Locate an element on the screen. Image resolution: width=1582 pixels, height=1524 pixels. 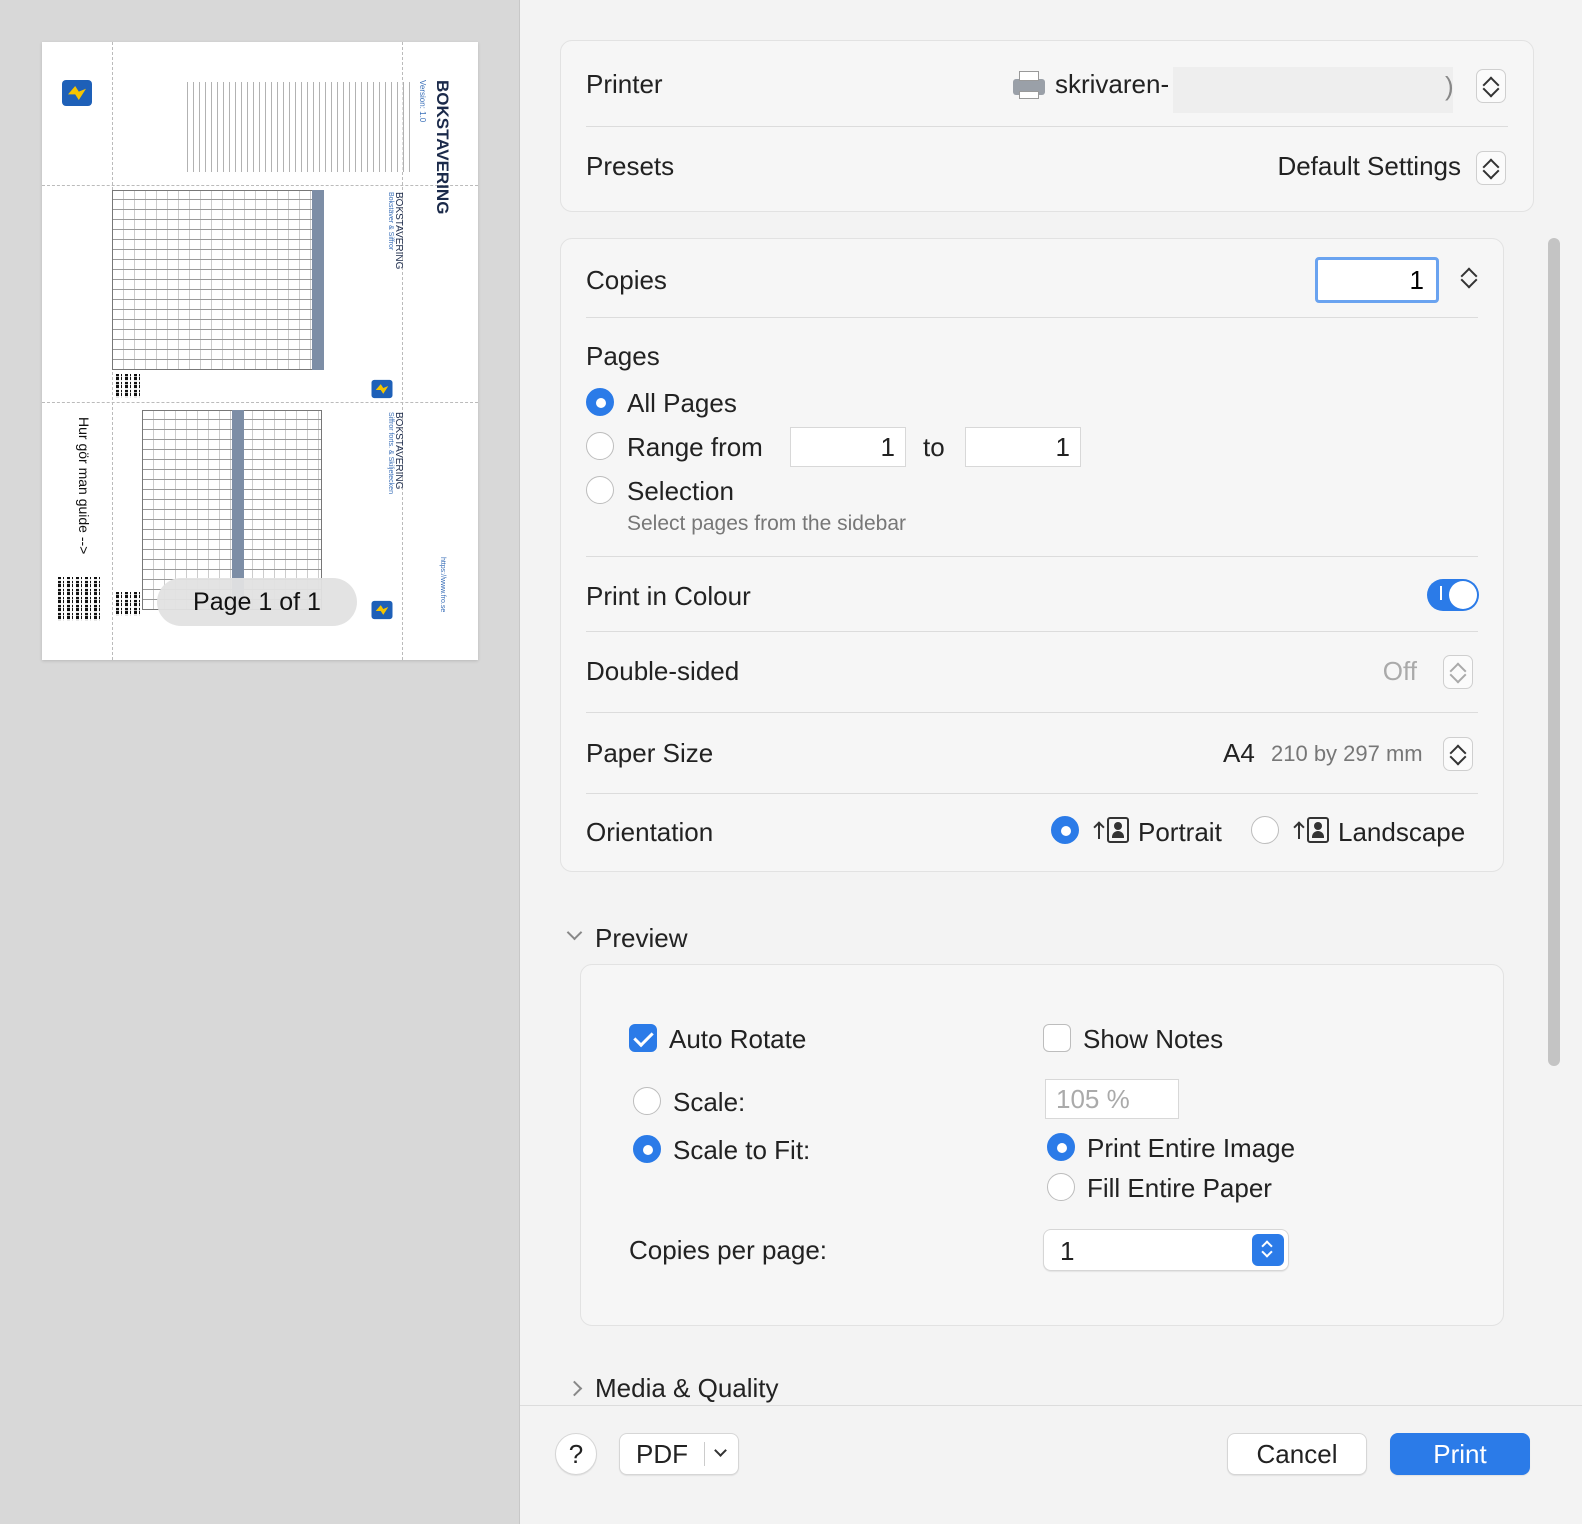
scale-label: Scale: is located at coordinates (709, 1102).